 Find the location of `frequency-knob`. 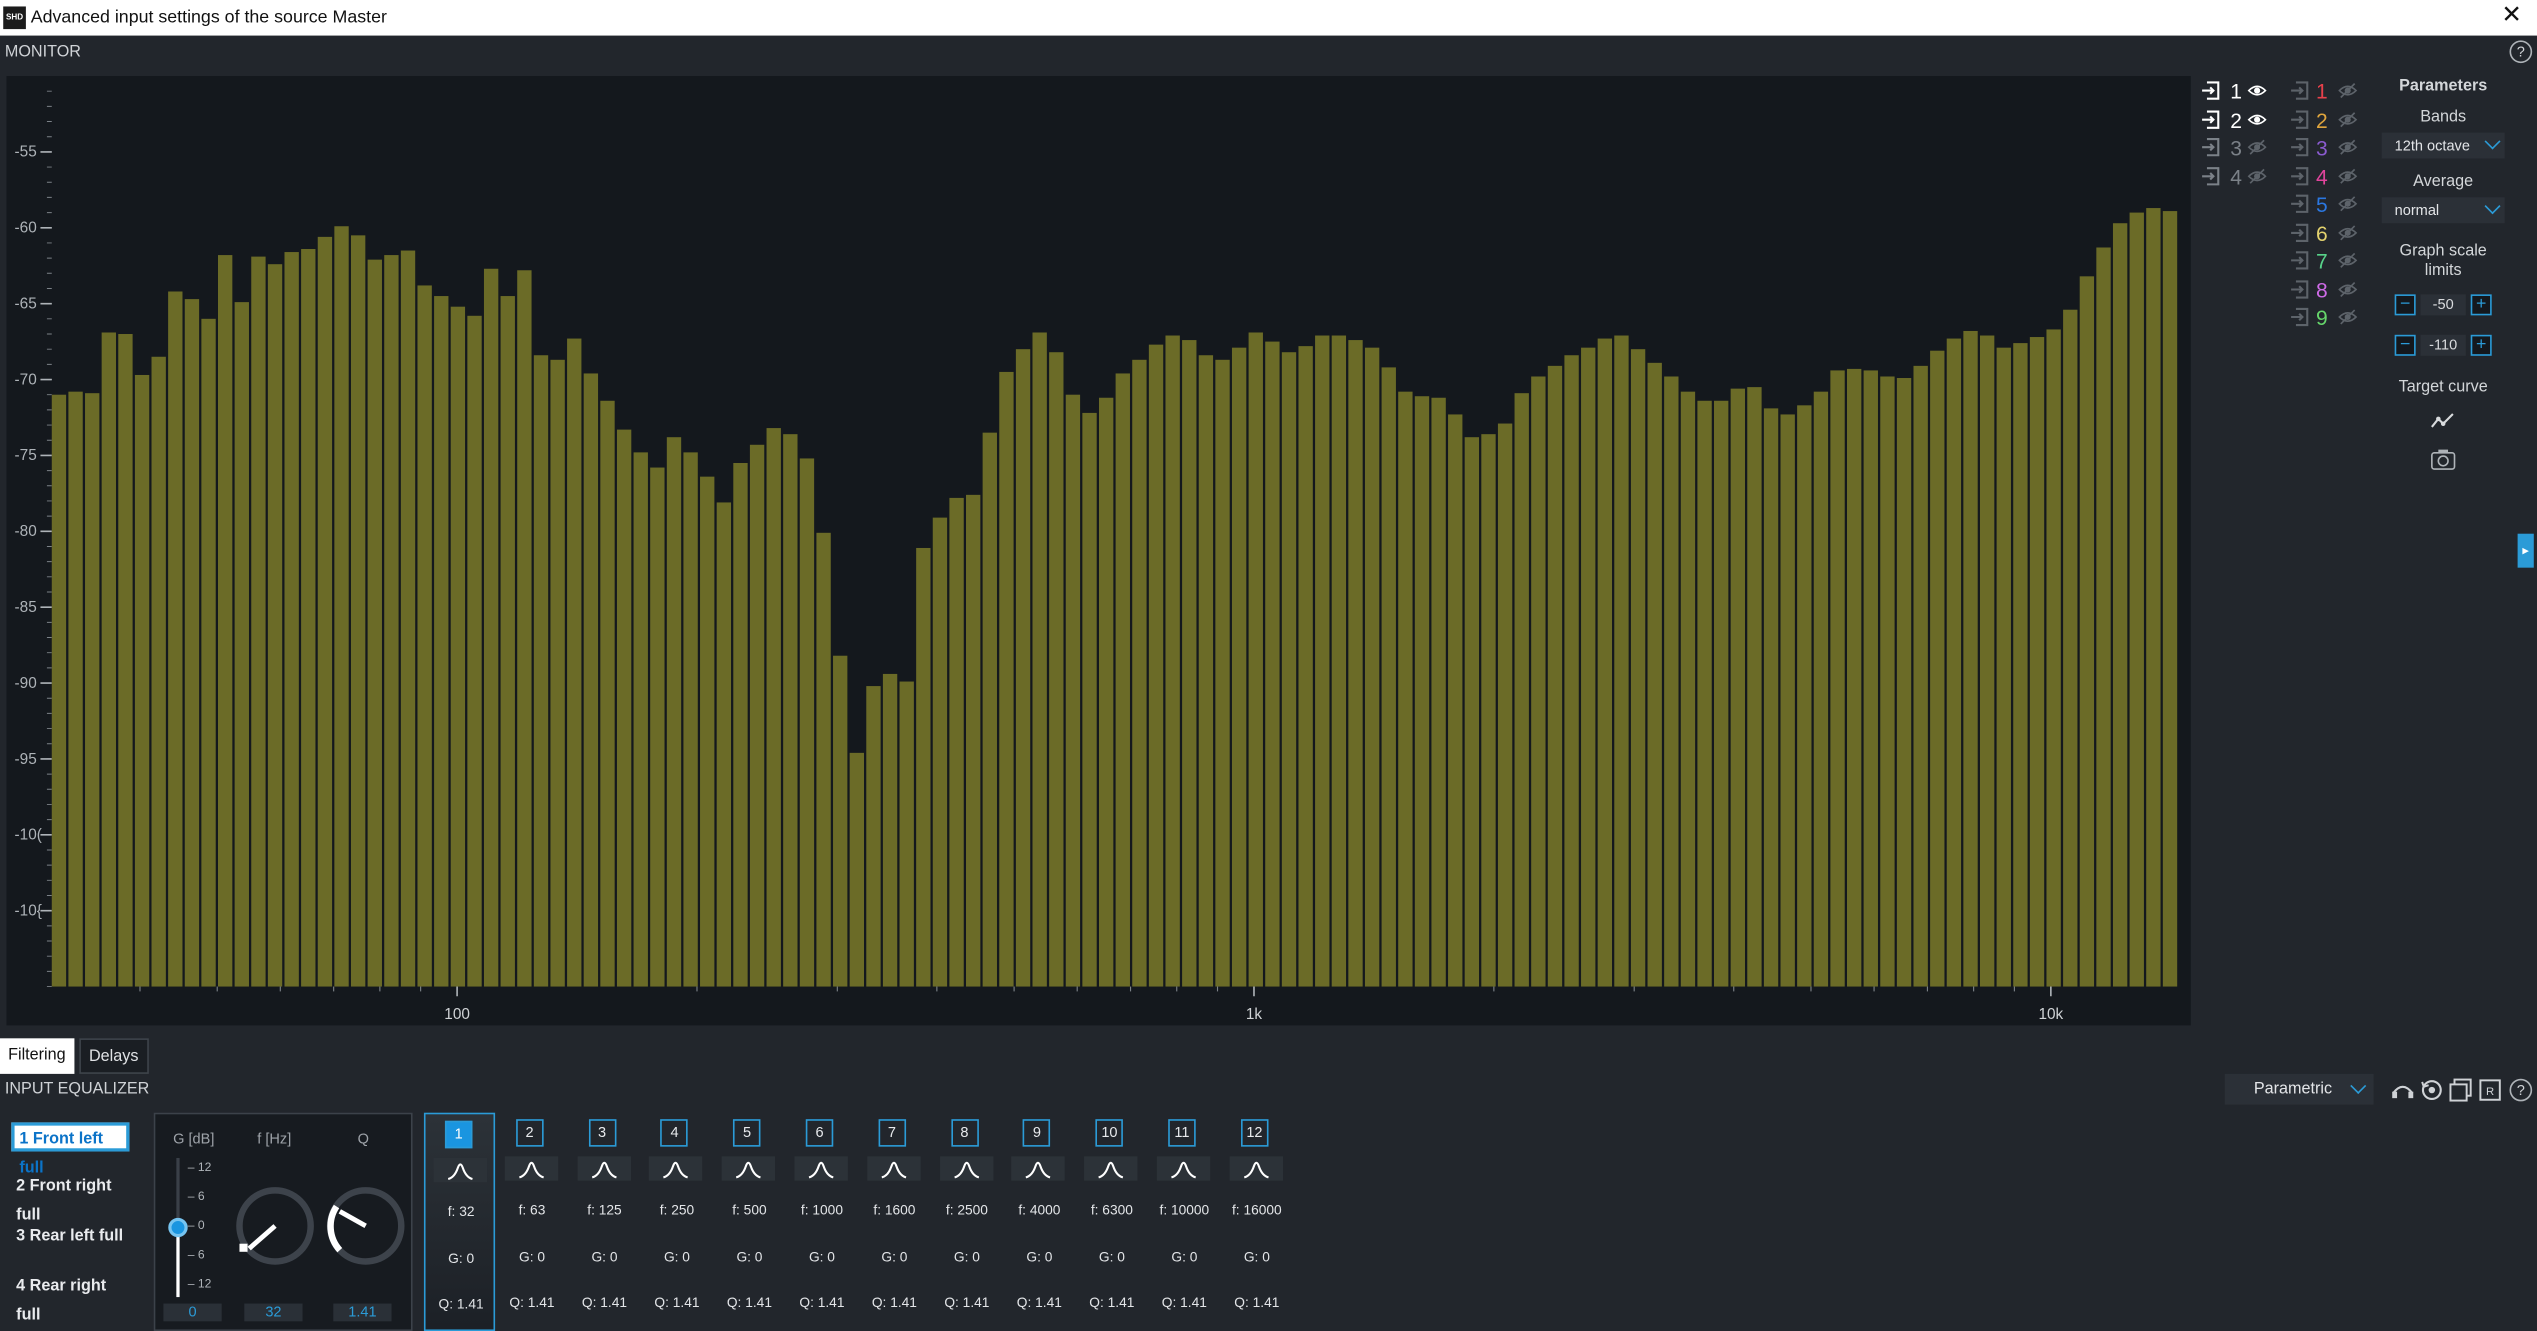

frequency-knob is located at coordinates (275, 1226).